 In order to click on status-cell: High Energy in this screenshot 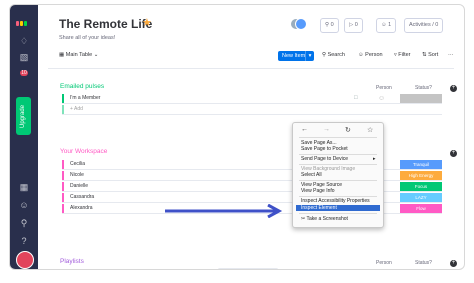, I will do `click(421, 175)`.